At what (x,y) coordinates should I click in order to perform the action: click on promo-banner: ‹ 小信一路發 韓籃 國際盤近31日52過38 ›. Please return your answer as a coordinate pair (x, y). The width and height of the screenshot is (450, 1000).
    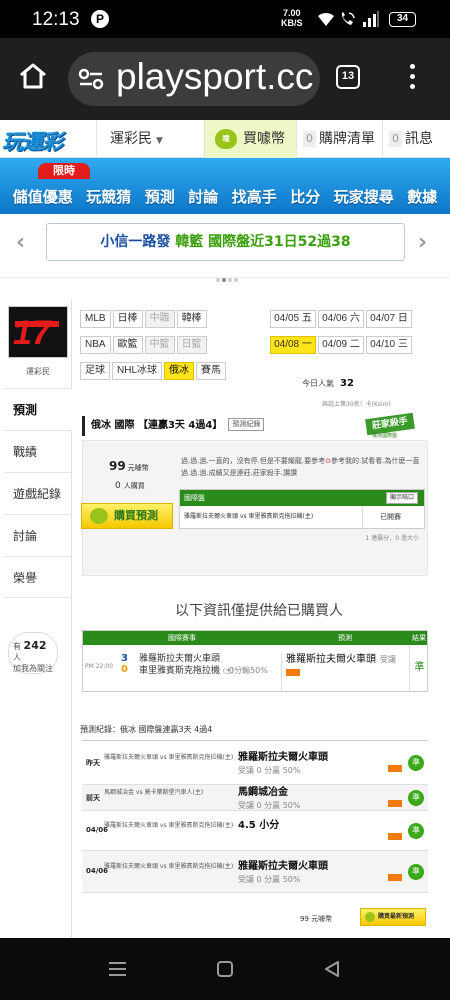
    Looking at the image, I should click on (225, 248).